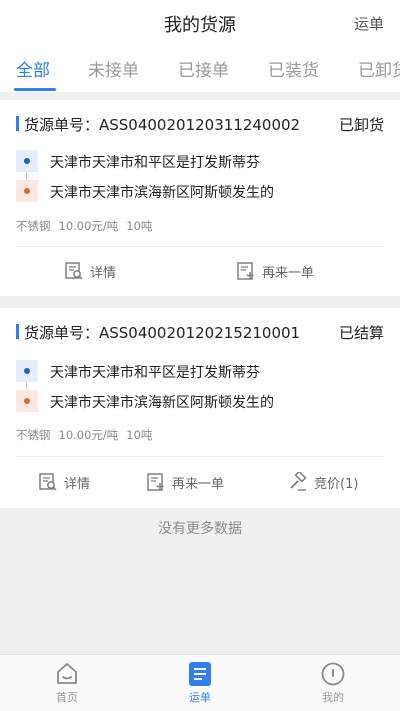 The height and width of the screenshot is (711, 400). I want to click on order-card-header: 货源单号：ASS040020120215210001 已结算, so click(200, 332).